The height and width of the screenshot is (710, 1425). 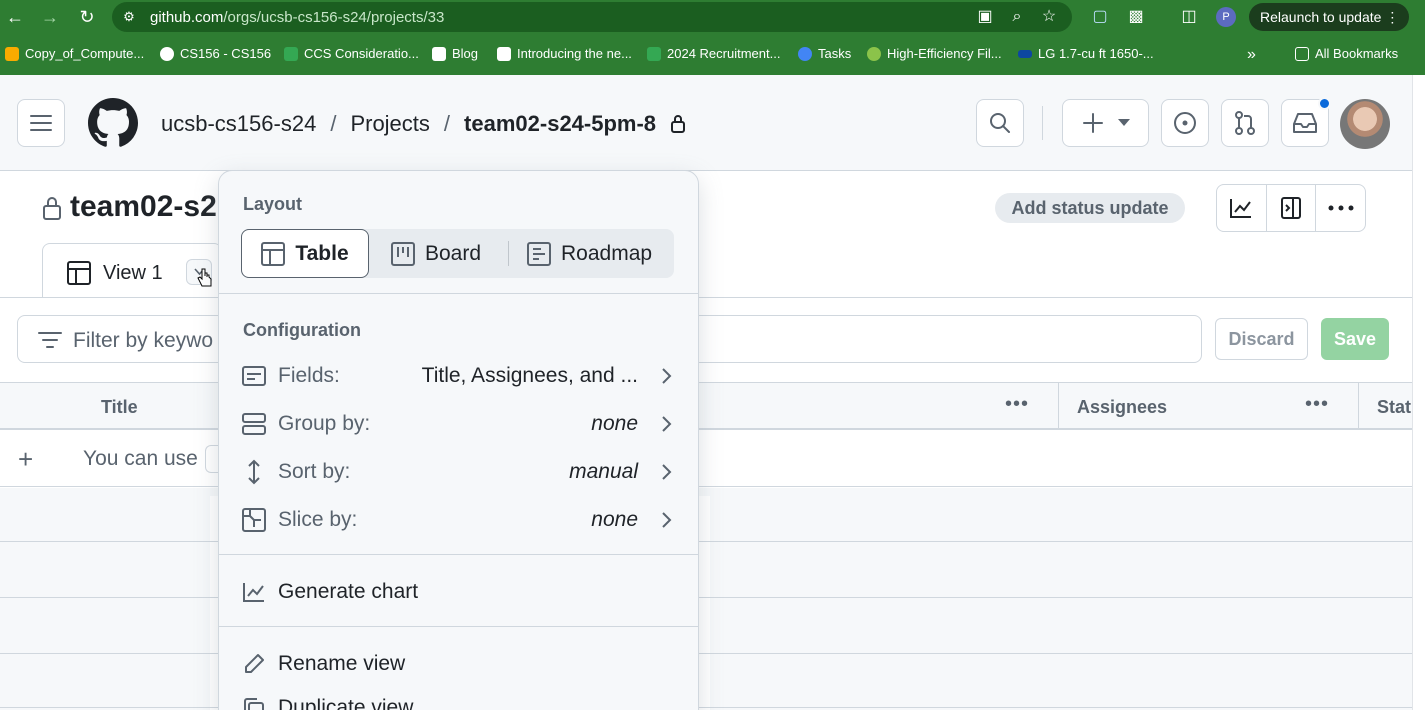 I want to click on side-panel-button, so click(x=1292, y=208).